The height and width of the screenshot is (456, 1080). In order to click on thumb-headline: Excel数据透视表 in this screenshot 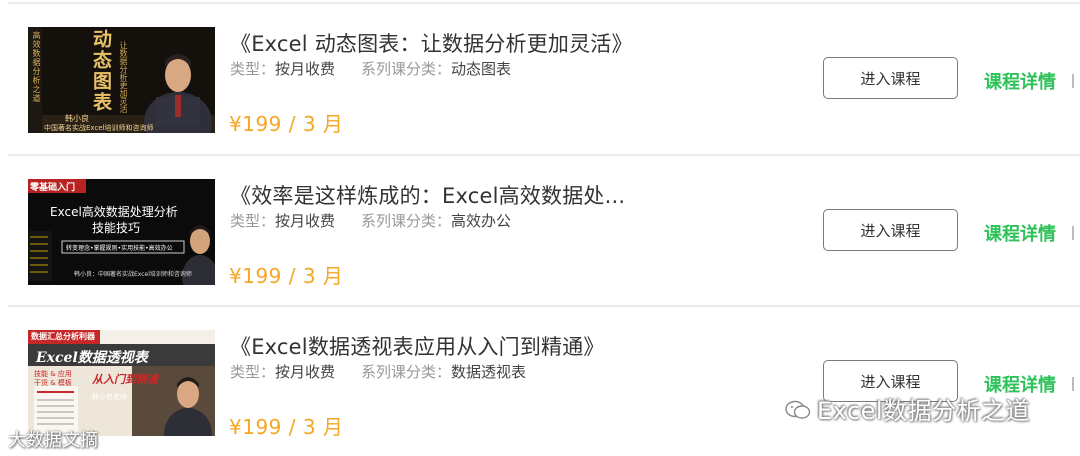, I will do `click(92, 358)`.